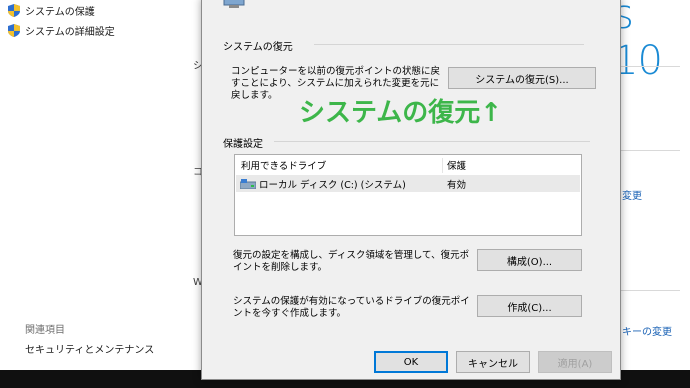  What do you see at coordinates (60, 12) in the screenshot?
I see `system-protection-label: システムの保護` at bounding box center [60, 12].